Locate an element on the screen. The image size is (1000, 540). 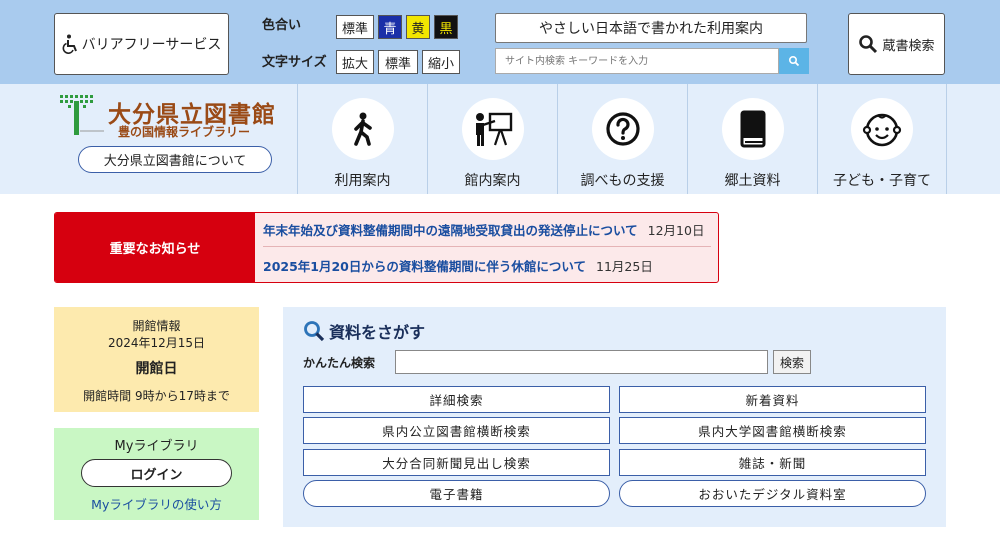
library-logo-mark-icon is located at coordinates (82, 115).